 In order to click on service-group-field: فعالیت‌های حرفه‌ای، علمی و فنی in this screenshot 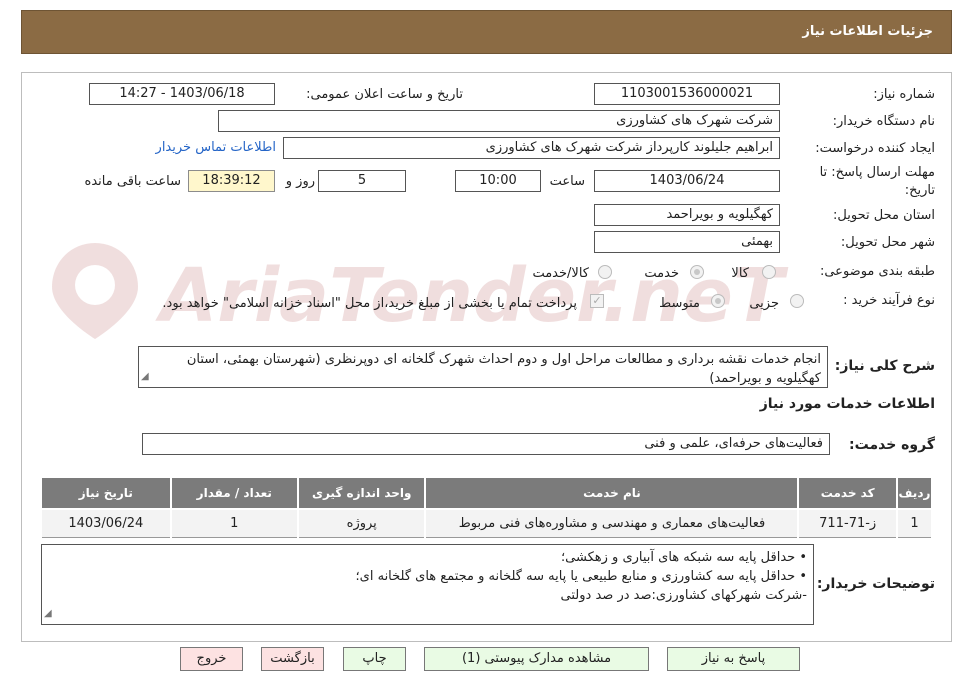, I will do `click(486, 444)`.